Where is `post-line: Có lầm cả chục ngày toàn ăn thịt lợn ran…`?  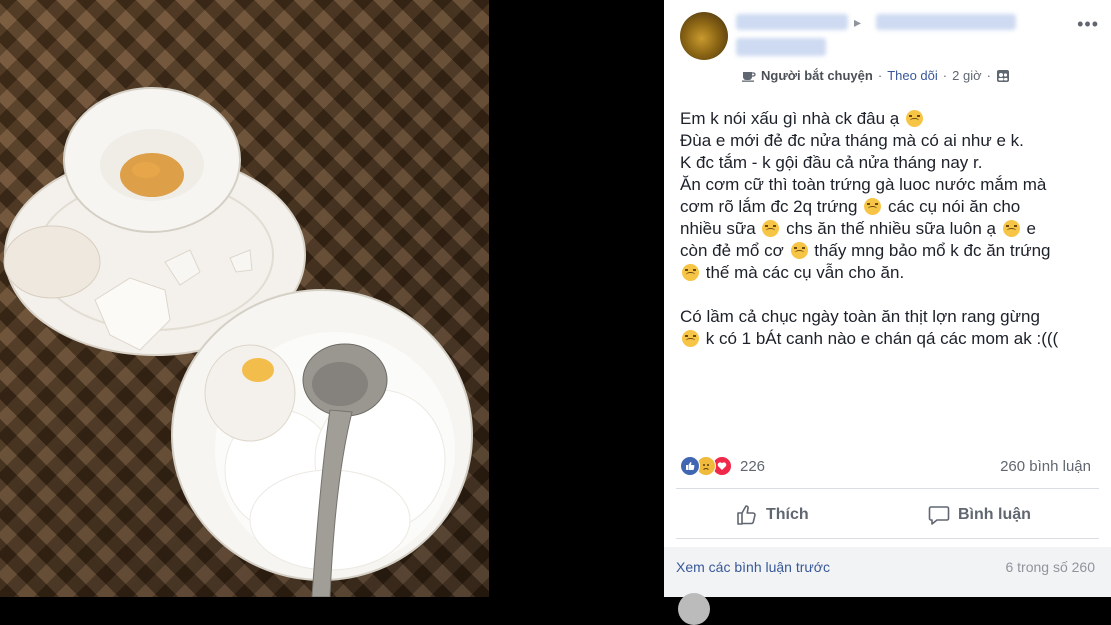
post-line: Có lầm cả chục ngày toàn ăn thịt lợn ran… is located at coordinates (890, 317).